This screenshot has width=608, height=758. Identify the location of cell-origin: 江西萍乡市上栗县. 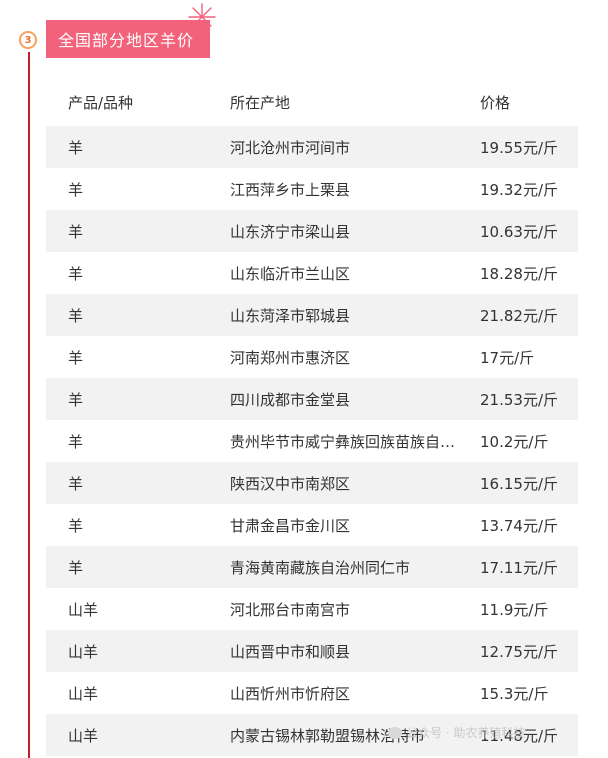
(290, 189).